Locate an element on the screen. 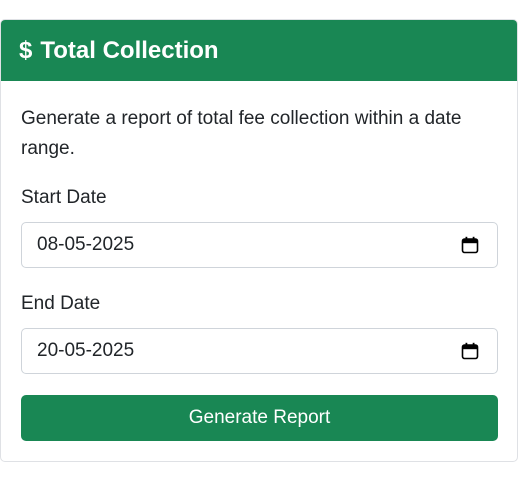  end-date-value: 20-05-2025 is located at coordinates (86, 350).